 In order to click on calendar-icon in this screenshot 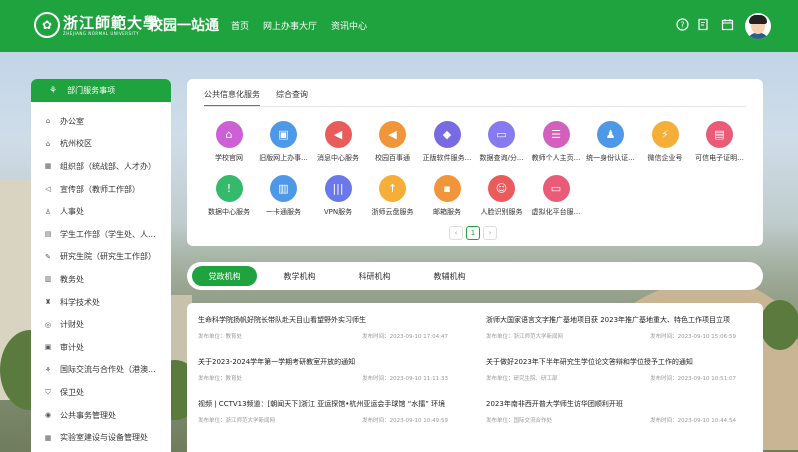, I will do `click(727, 24)`.